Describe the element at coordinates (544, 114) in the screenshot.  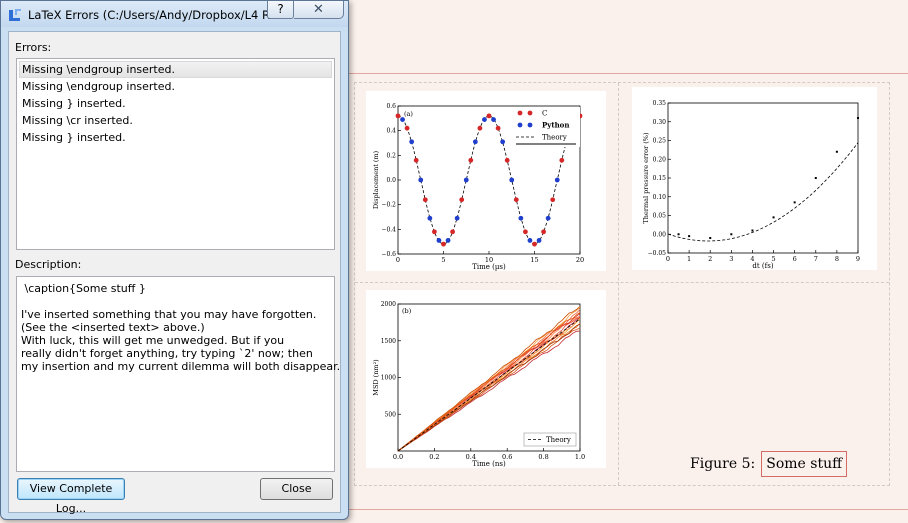
I see `legend-label-c: C` at that location.